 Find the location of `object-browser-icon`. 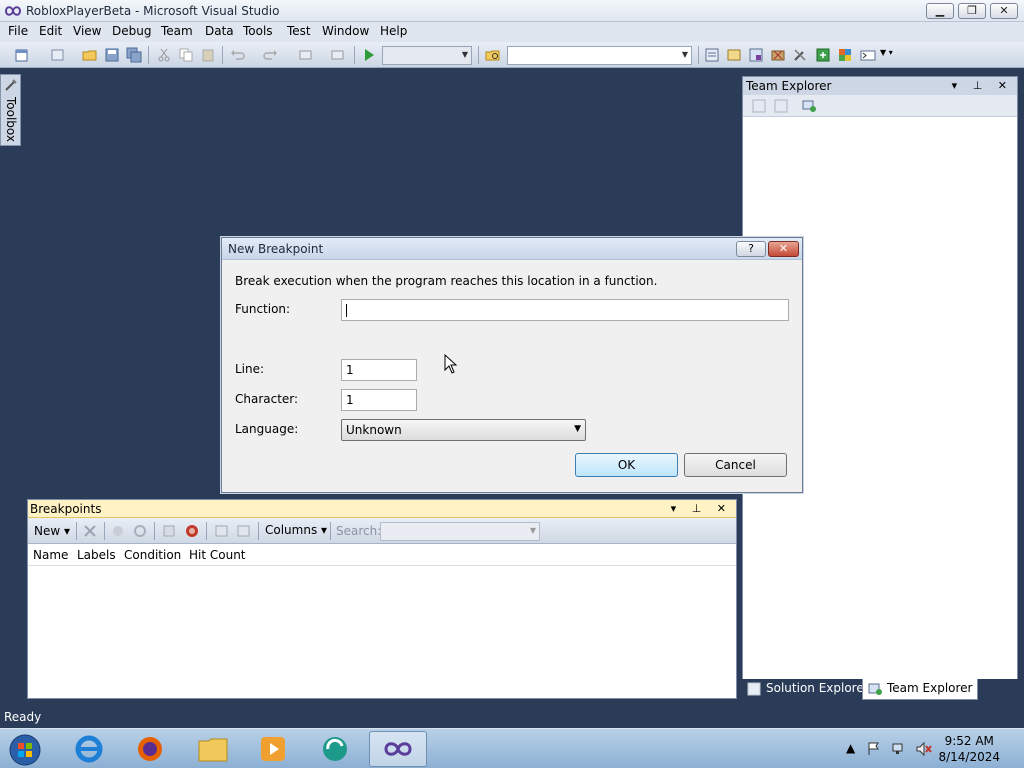

object-browser-icon is located at coordinates (756, 55).